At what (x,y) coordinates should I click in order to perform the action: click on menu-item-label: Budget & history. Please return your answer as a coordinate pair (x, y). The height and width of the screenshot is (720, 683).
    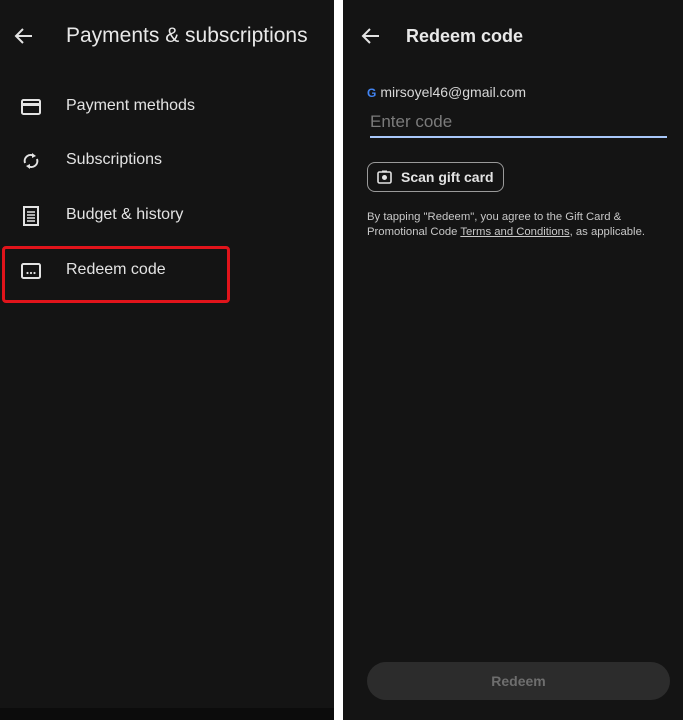
    Looking at the image, I should click on (125, 214).